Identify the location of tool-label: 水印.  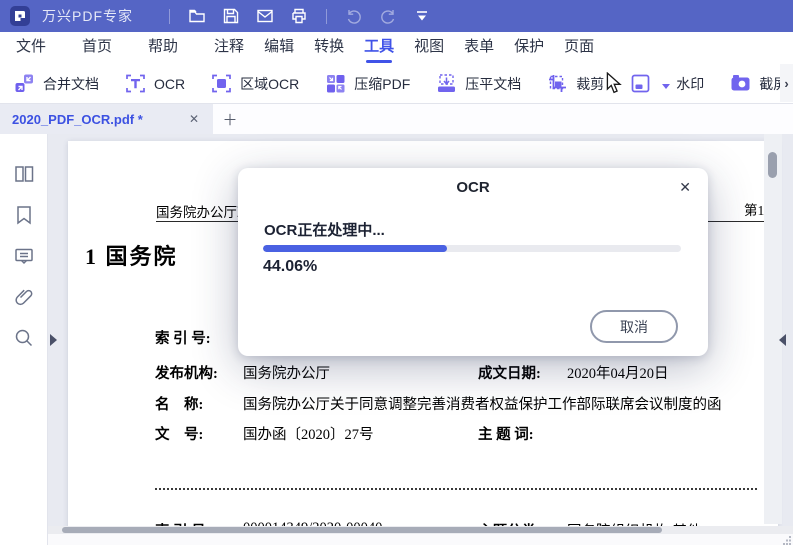
(690, 83).